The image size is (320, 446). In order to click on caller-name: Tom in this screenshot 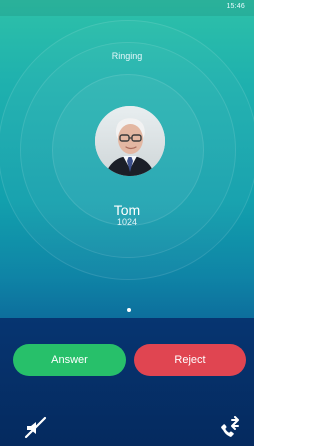, I will do `click(127, 210)`.